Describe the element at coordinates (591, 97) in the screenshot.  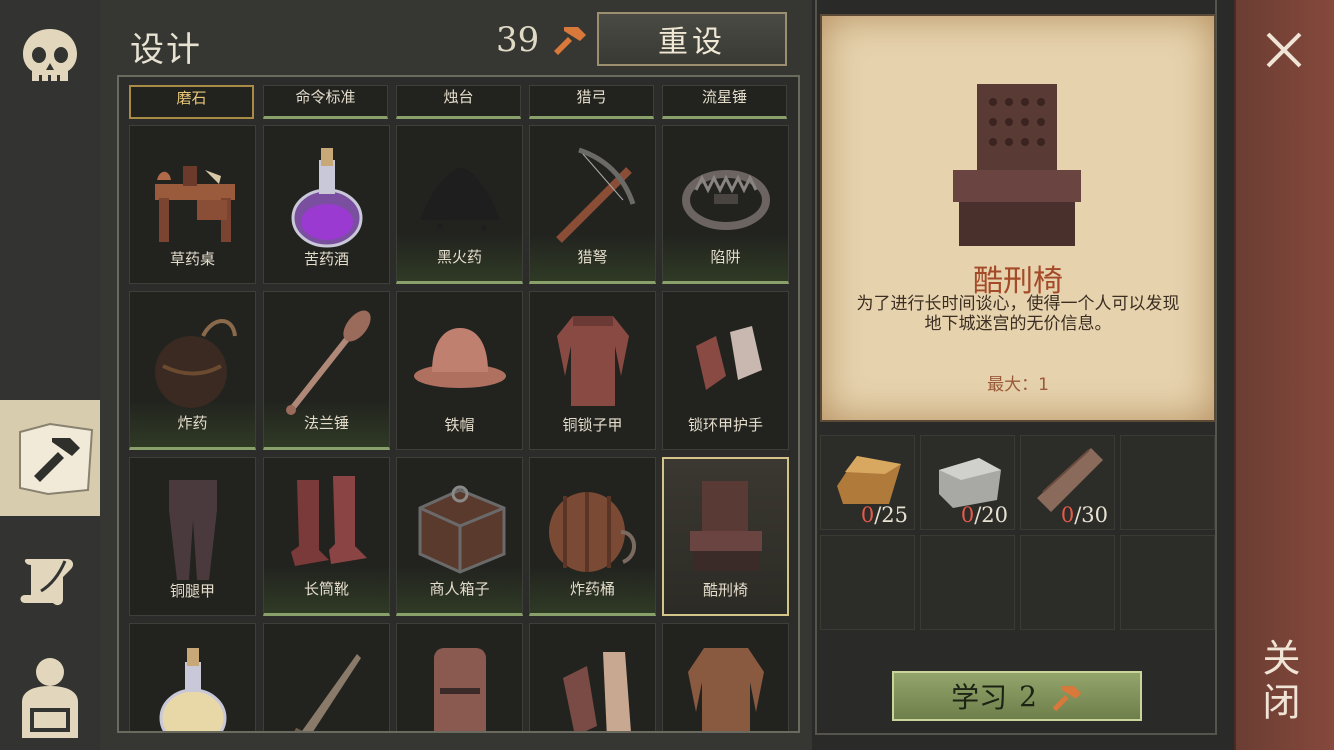
I see `recipe-label: 猎弓` at that location.